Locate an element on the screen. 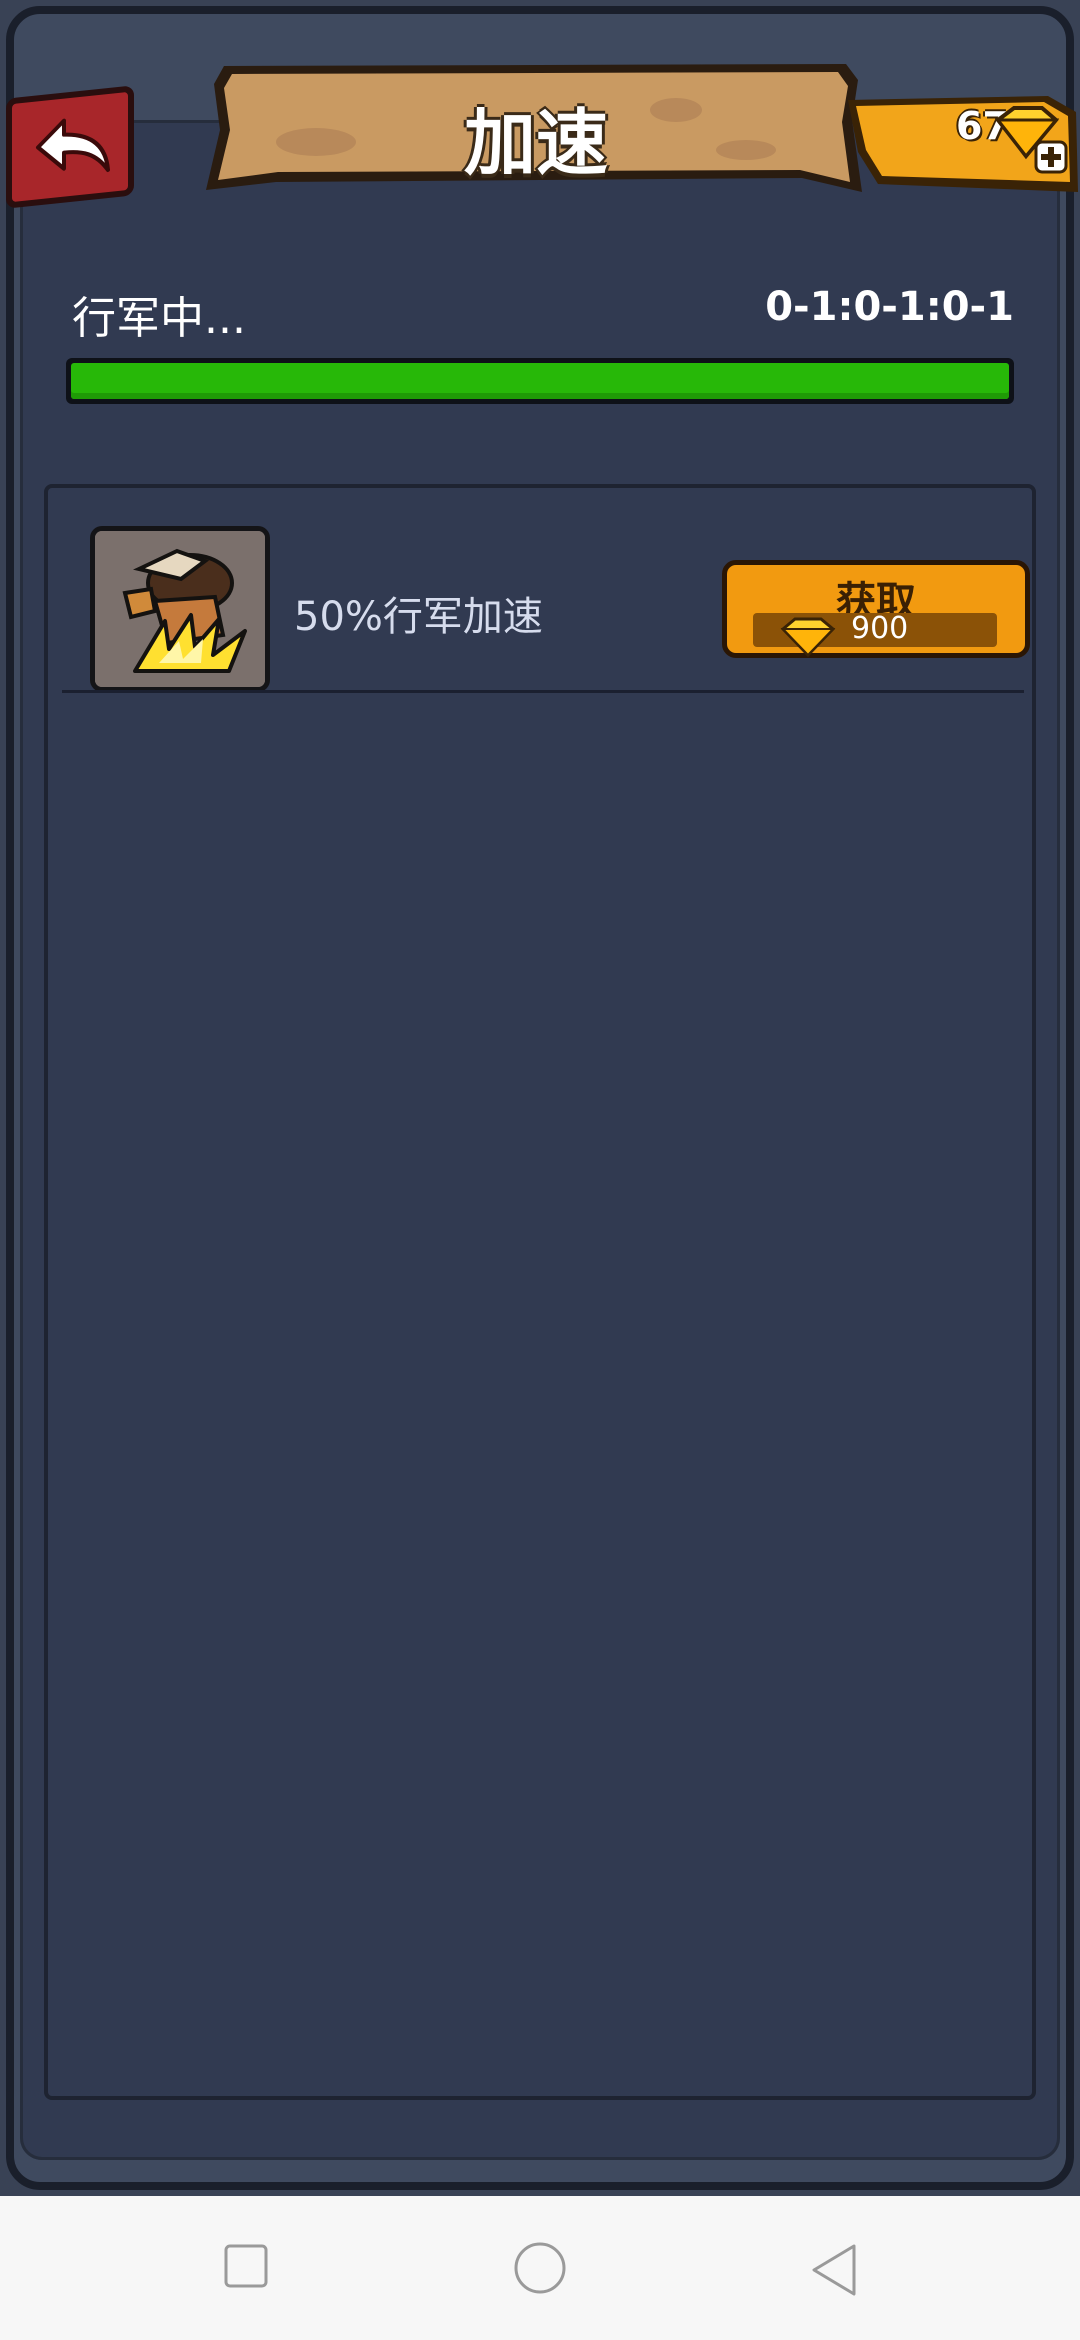  nav-back-icon is located at coordinates (833, 2270).